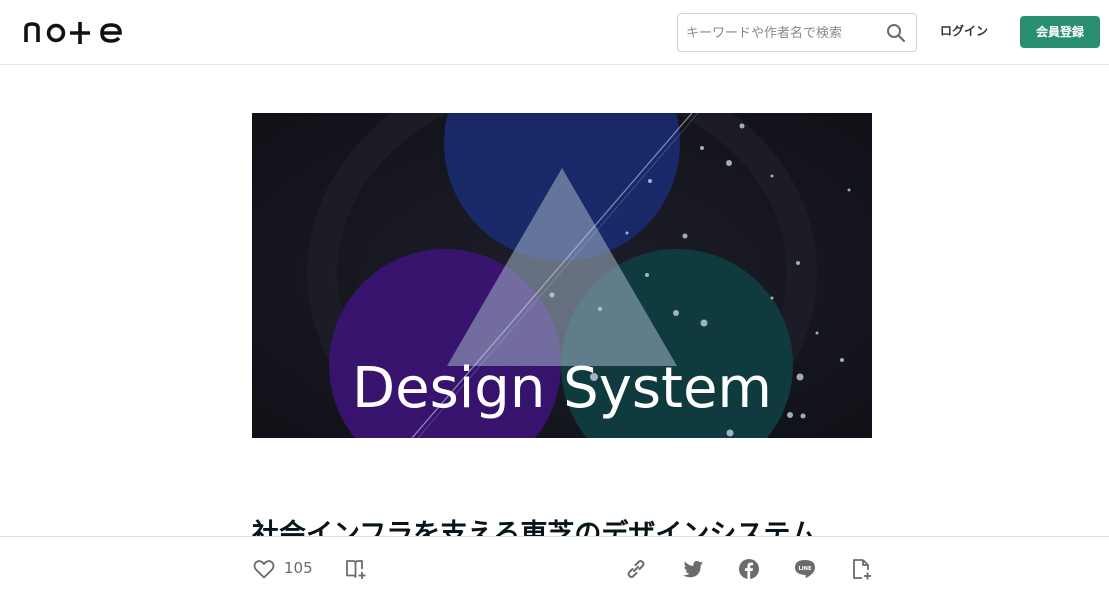 The height and width of the screenshot is (600, 1109). Describe the element at coordinates (896, 33) in the screenshot. I see `search-icon` at that location.